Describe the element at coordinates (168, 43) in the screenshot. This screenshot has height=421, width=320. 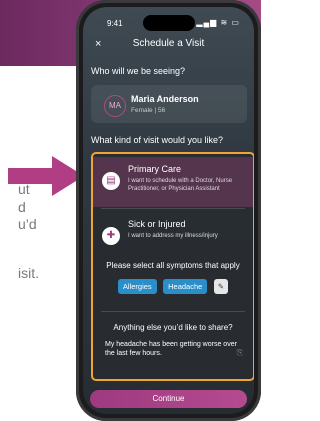
I see `page-title: Schedule a Visit` at that location.